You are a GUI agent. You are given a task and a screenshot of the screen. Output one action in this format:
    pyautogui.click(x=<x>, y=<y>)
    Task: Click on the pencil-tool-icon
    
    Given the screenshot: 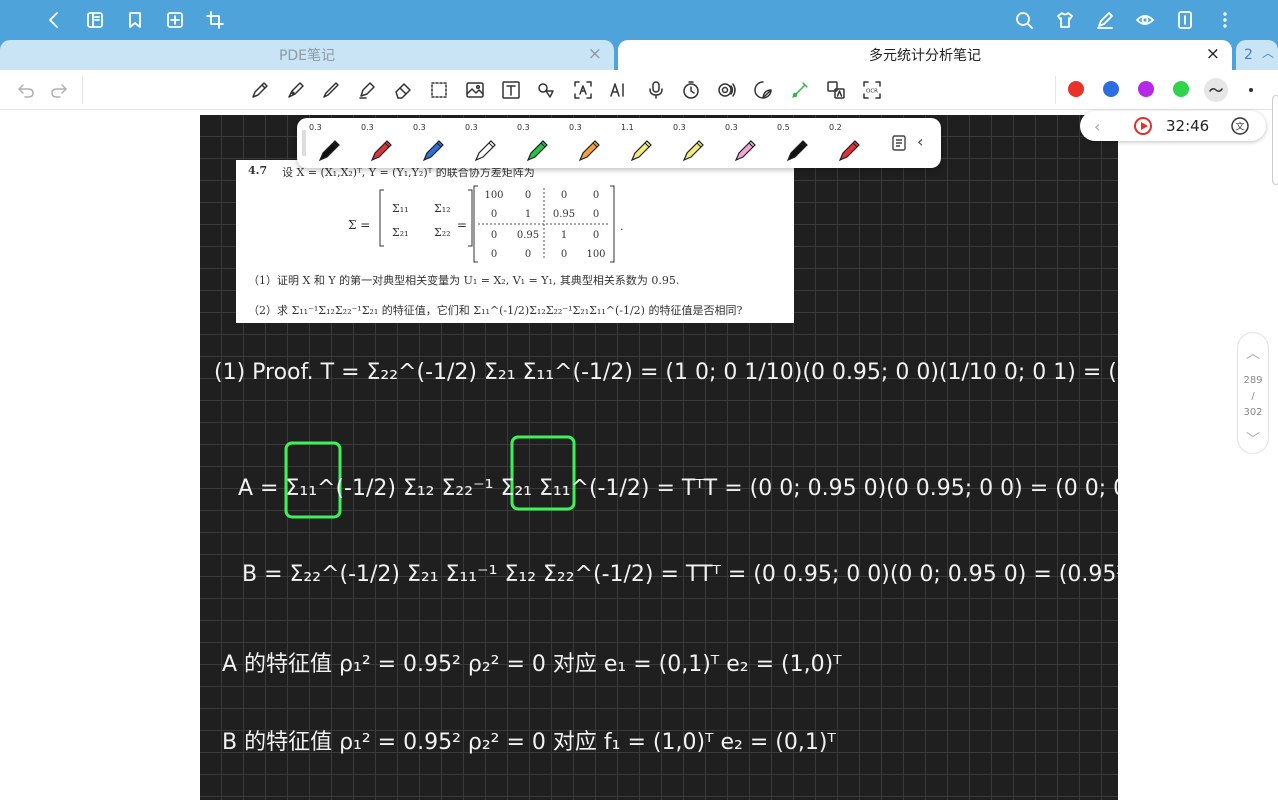 What is the action you would take?
    pyautogui.click(x=260, y=90)
    